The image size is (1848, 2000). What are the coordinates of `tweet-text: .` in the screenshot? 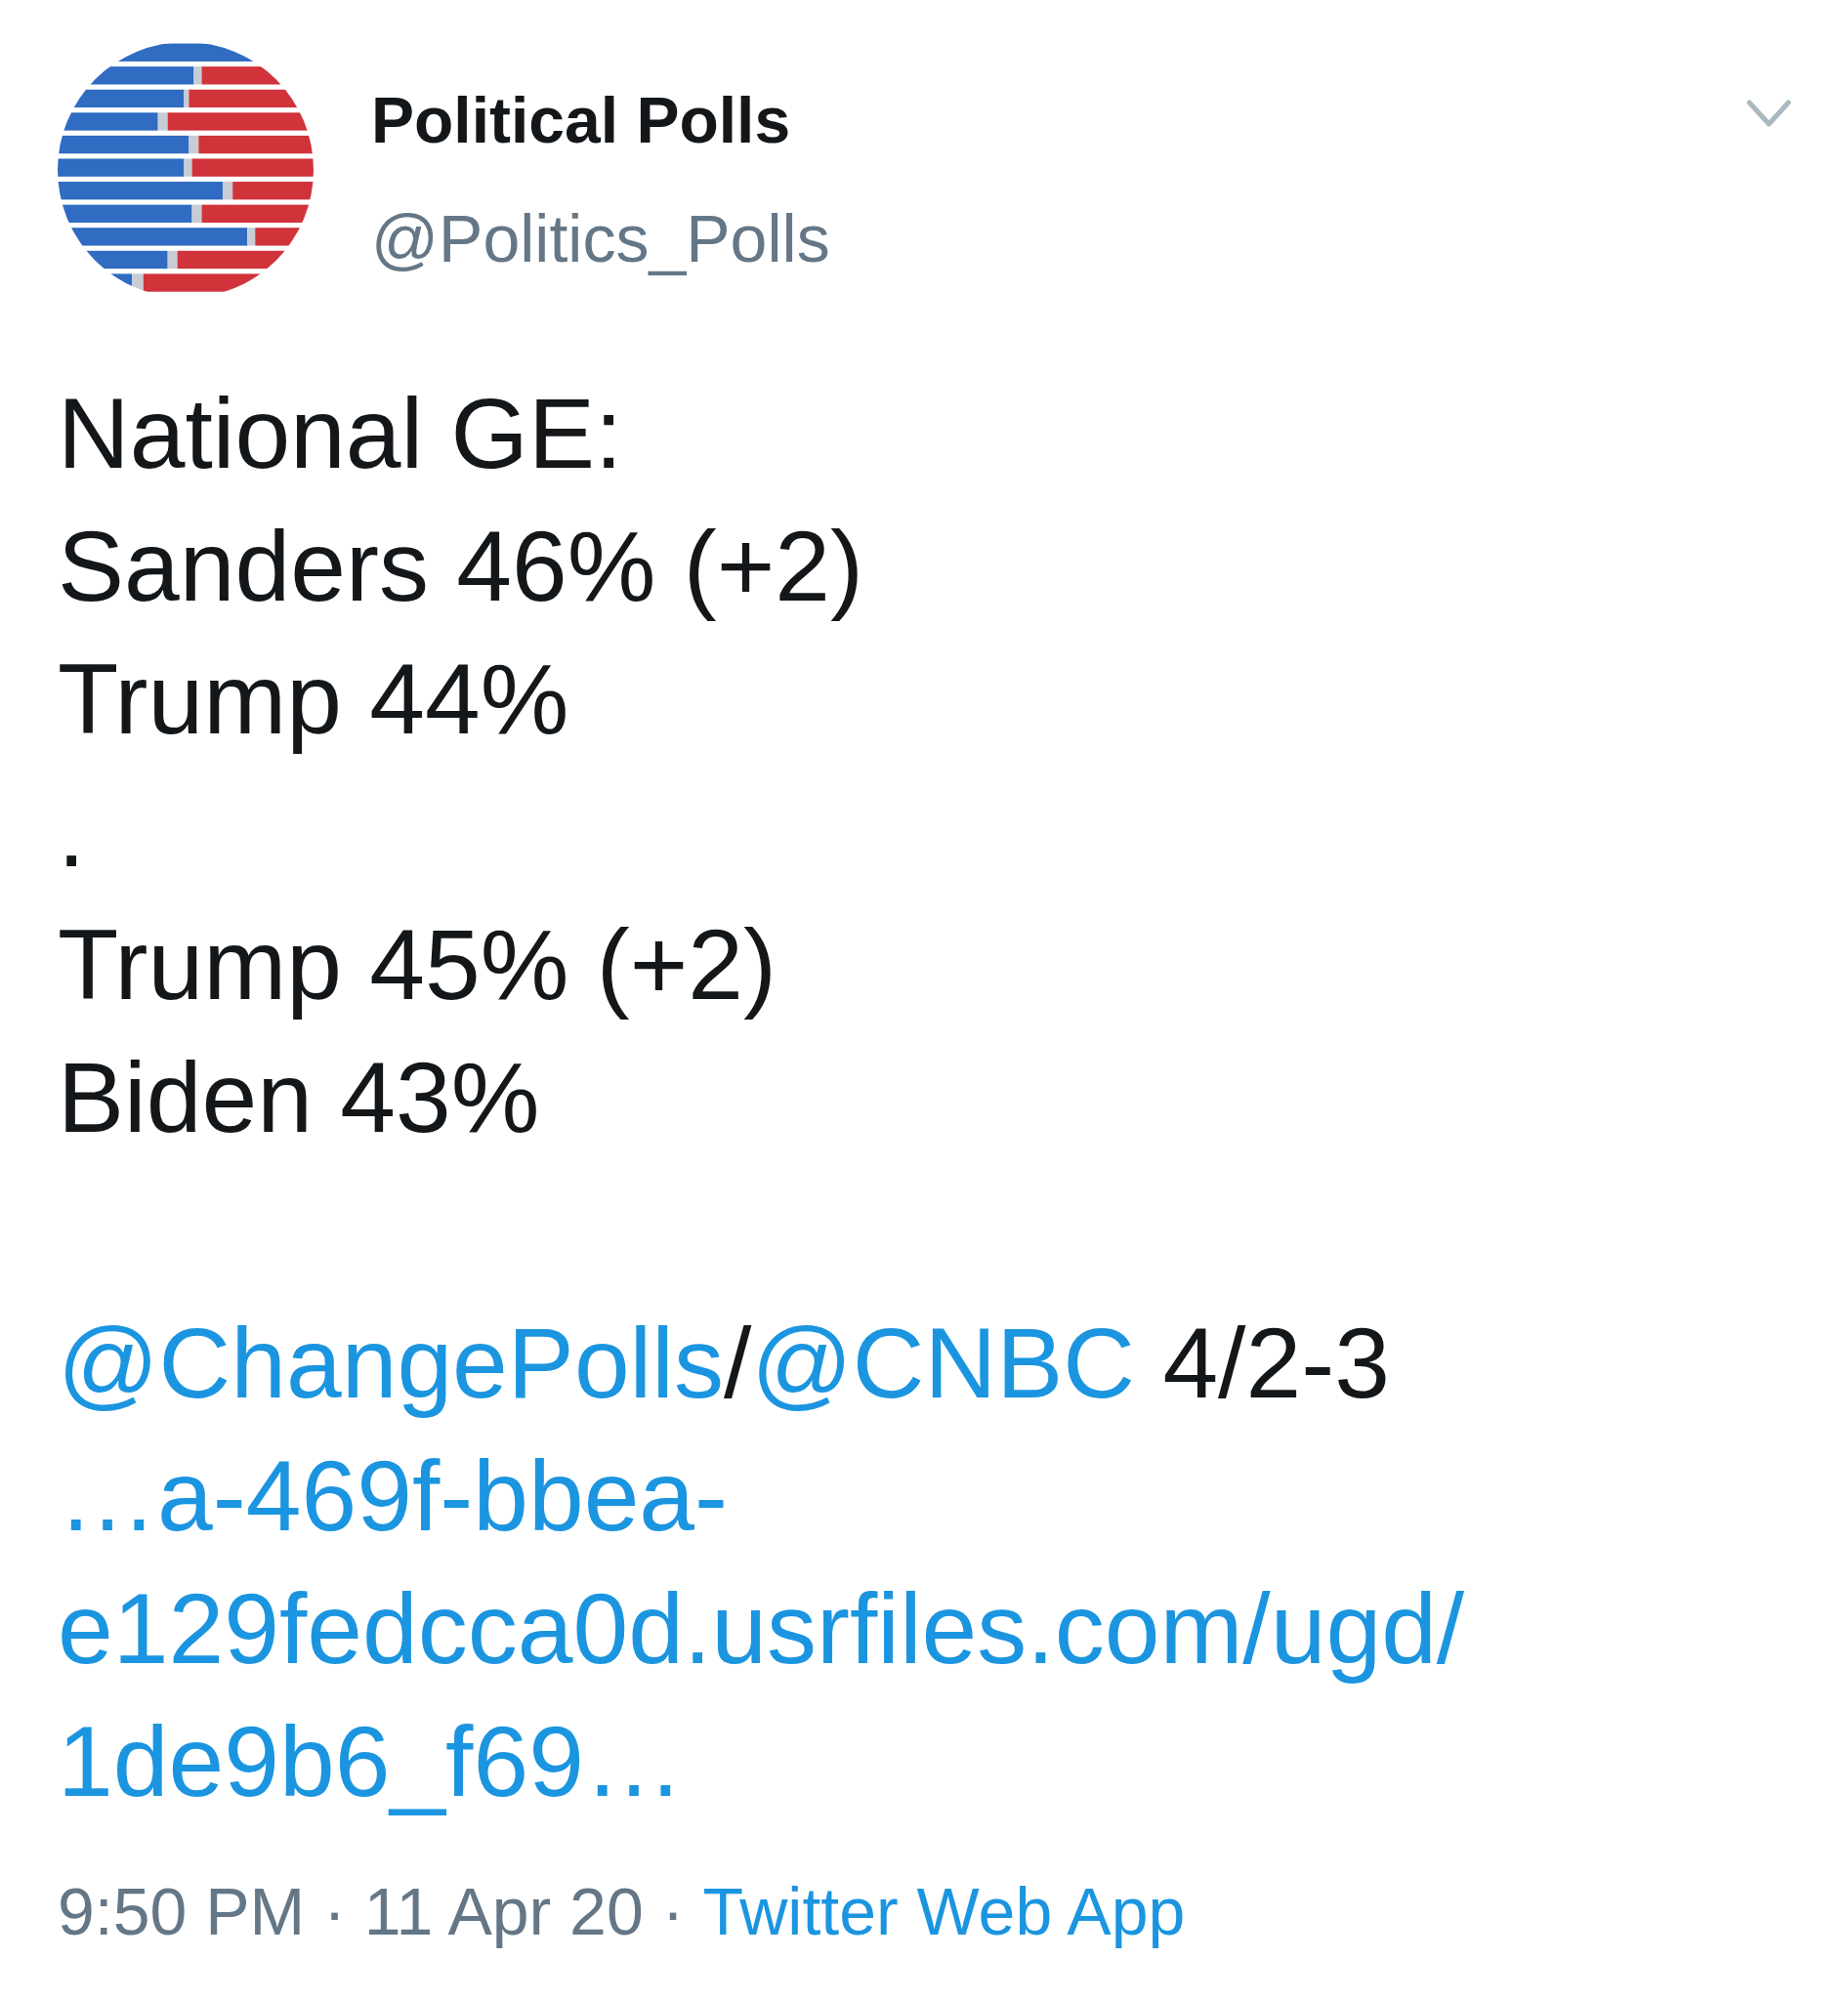 It's located at (72, 833).